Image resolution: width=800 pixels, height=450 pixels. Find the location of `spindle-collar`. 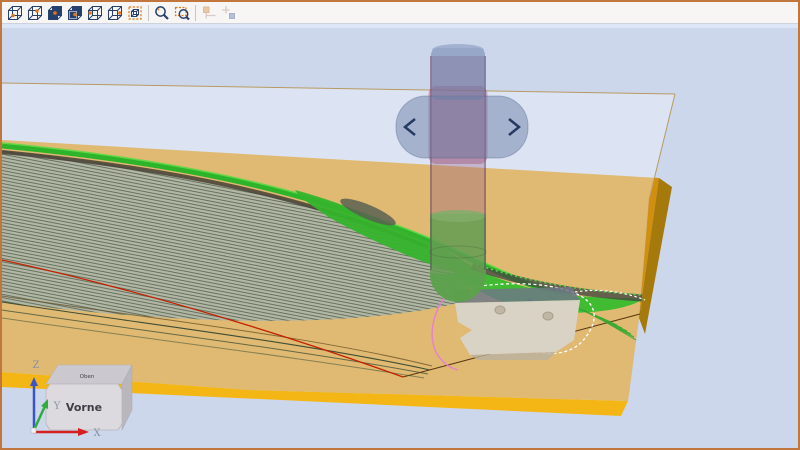

spindle-collar is located at coordinates (462, 127).